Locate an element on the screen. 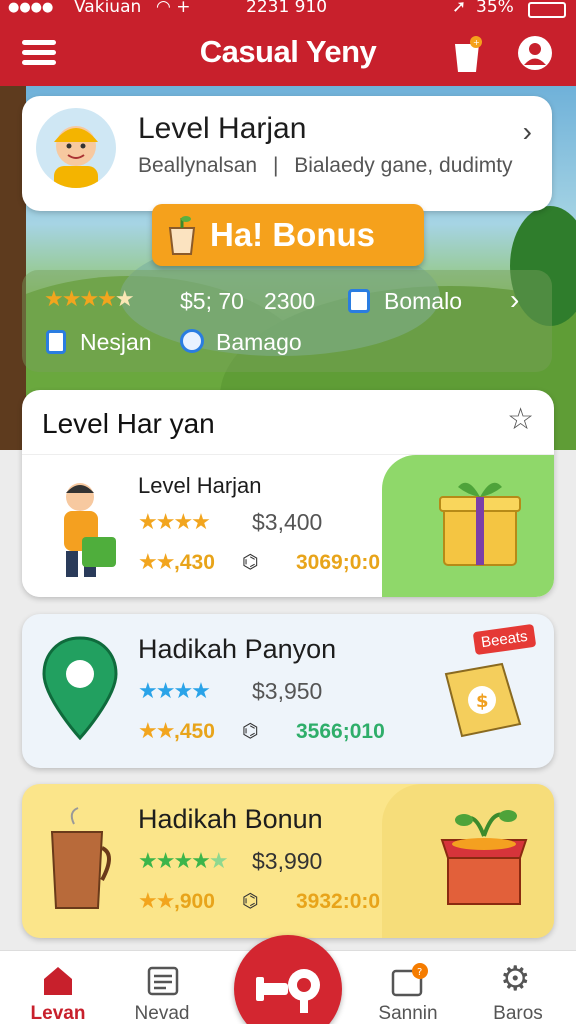  coupon-ticket-icon: $ is located at coordinates (483, 700).